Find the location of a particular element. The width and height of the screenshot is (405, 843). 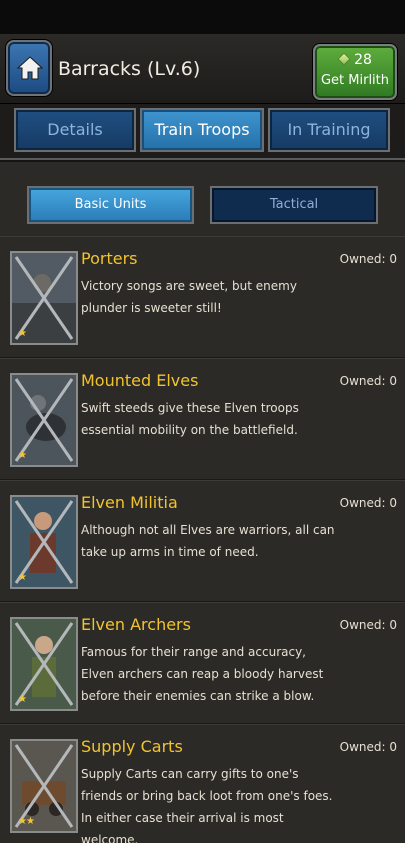

unit-rank-stars: ★★ is located at coordinates (26, 821).